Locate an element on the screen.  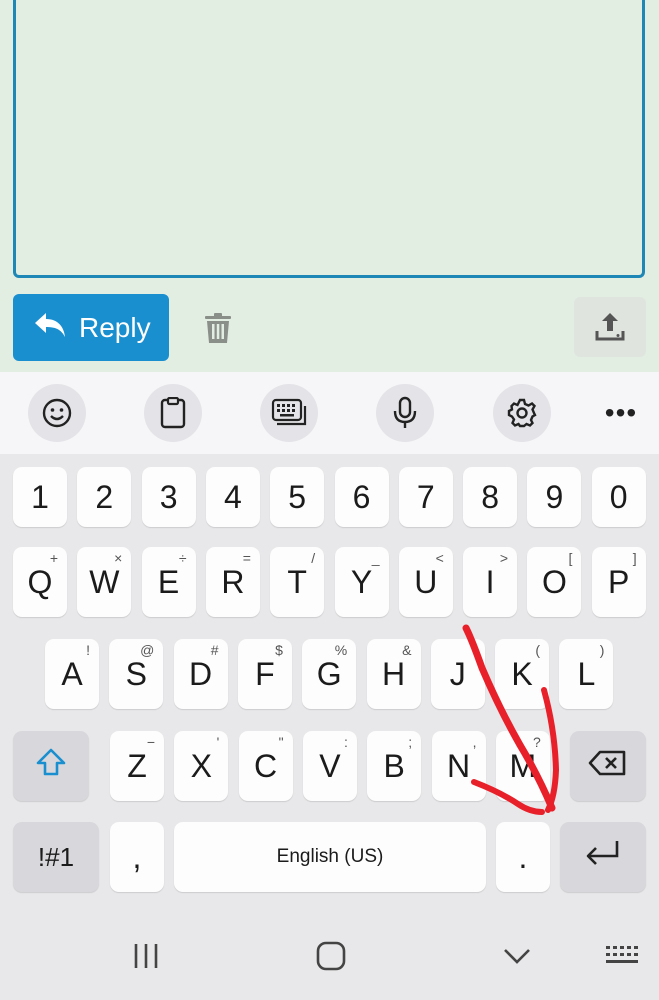
key-p: P] is located at coordinates (618, 582).